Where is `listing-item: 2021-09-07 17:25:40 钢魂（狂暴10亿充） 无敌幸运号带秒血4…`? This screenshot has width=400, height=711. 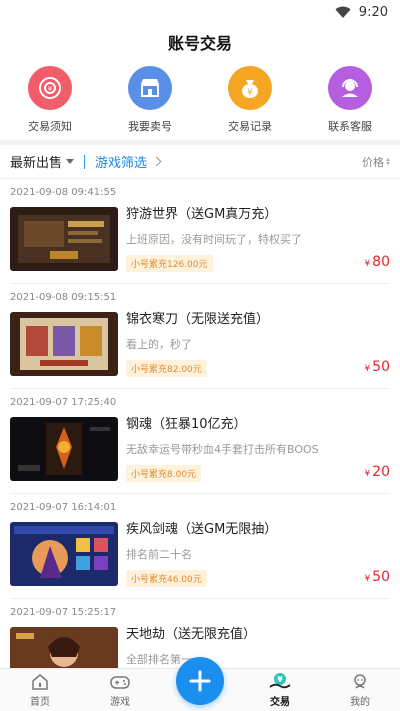
listing-item: 2021-09-07 17:25:40 钢魂（狂暴10亿充） 无敌幸运号带秒血4… is located at coordinates (200, 441).